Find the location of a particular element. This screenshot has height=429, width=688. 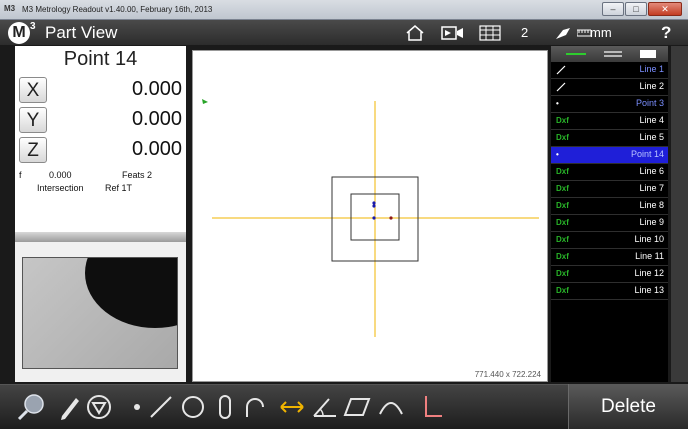

feature-title: Point 14 is located at coordinates (100, 59).